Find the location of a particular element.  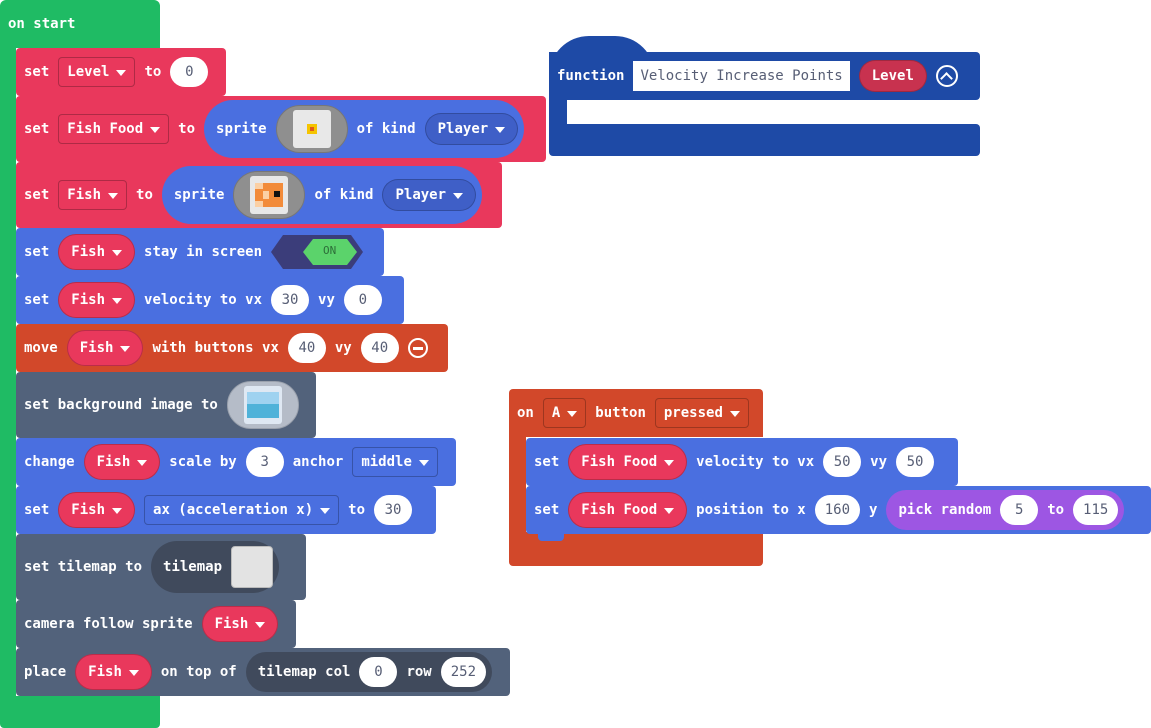

tilemap-reporter: tilemap is located at coordinates (215, 567).